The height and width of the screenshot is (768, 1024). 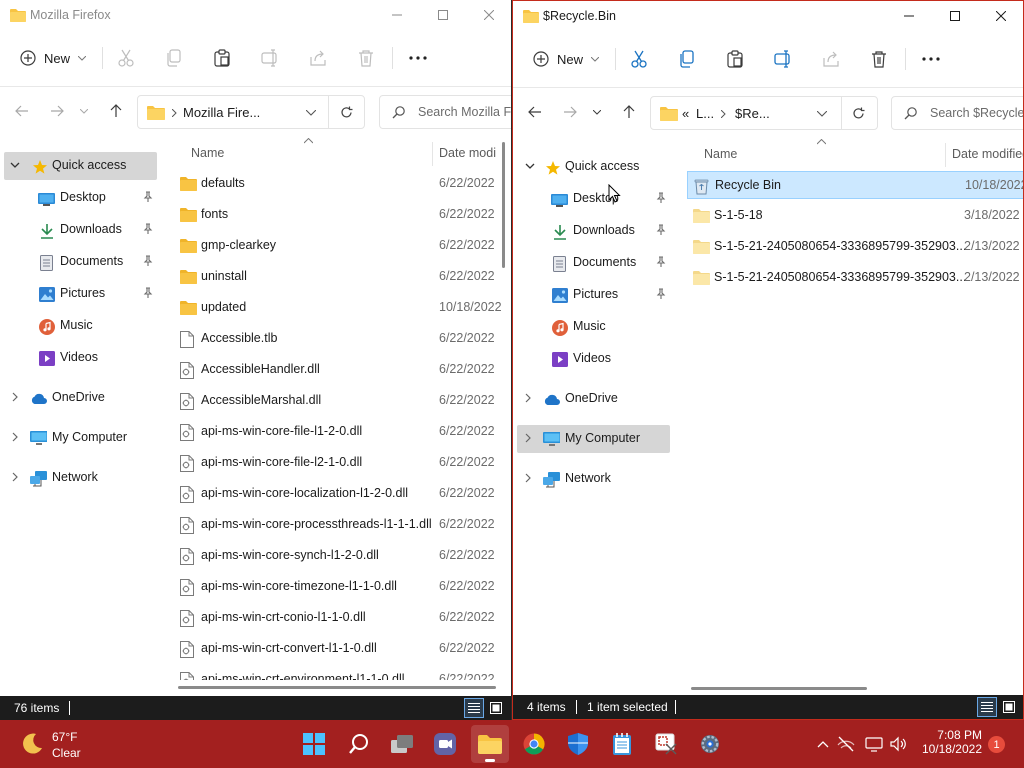 I want to click on vertical-scrollbar, so click(x=503, y=205).